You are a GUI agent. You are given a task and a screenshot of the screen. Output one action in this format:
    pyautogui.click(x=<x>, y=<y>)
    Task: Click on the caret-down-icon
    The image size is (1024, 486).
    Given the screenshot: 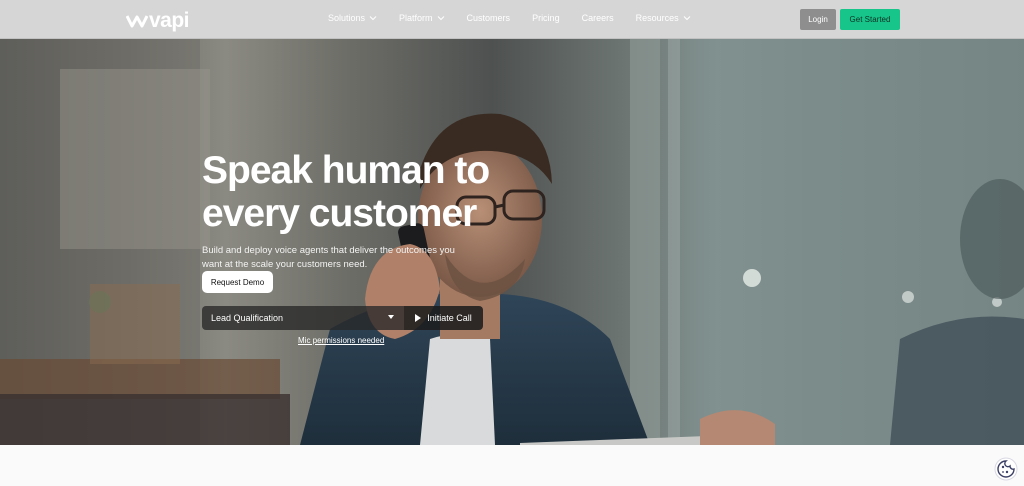 What is the action you would take?
    pyautogui.click(x=391, y=317)
    